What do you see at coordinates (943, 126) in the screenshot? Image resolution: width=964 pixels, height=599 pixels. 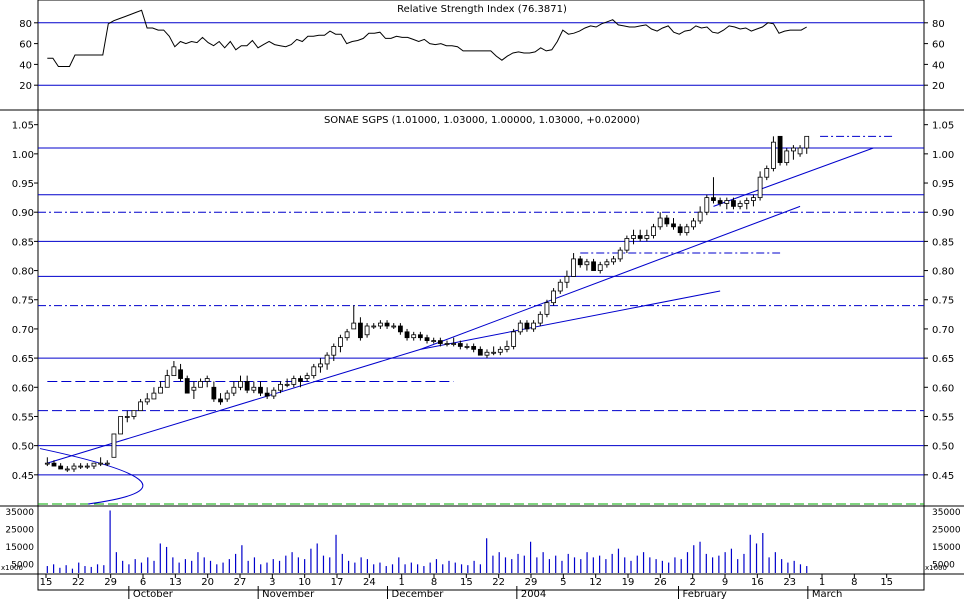 I see `price-tick-label: 1.05` at bounding box center [943, 126].